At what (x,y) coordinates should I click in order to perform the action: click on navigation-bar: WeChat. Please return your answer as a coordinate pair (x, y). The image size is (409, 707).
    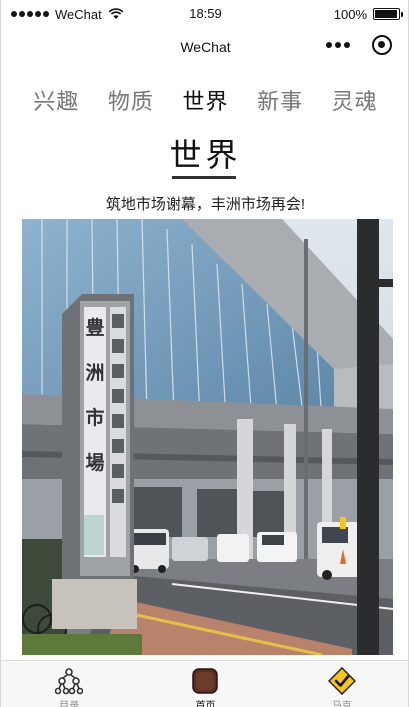
    Looking at the image, I should click on (204, 47).